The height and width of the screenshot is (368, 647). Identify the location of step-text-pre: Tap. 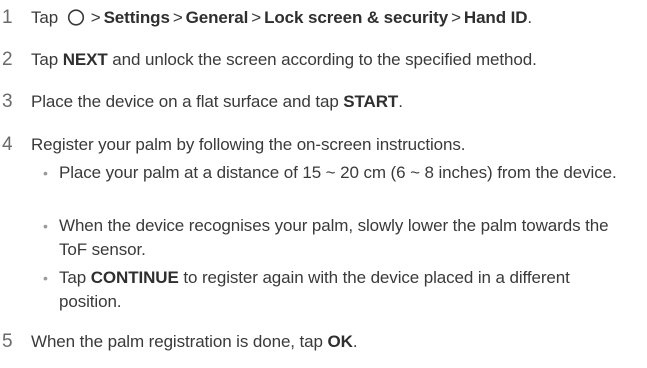
(47, 59).